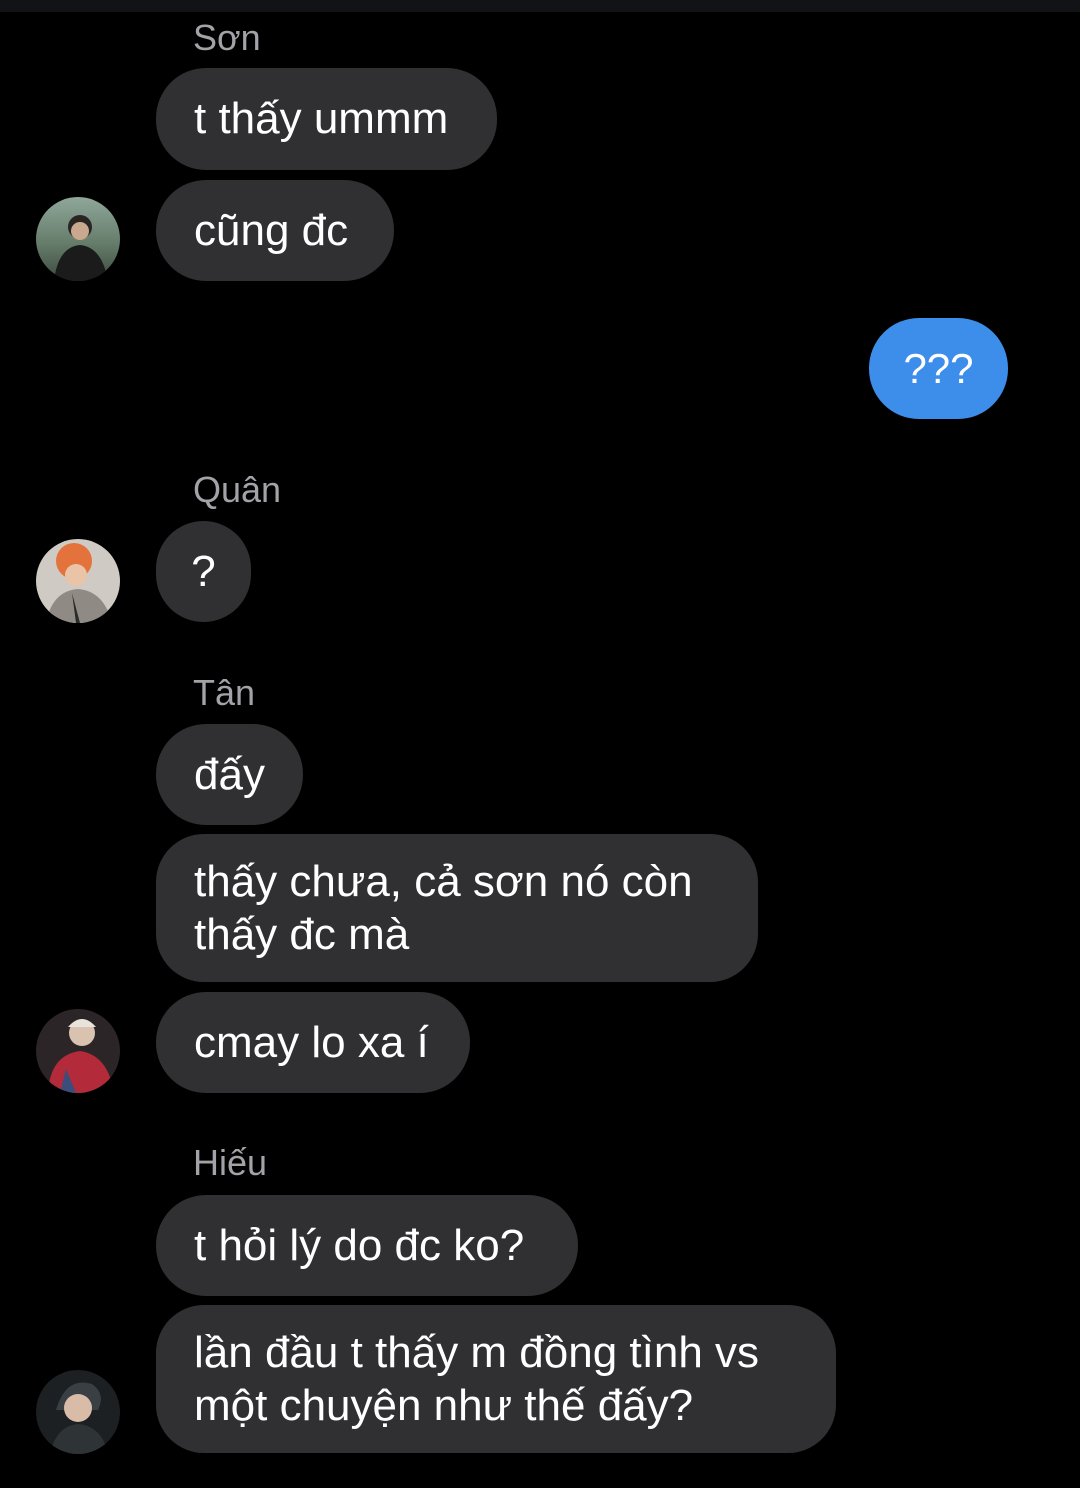  I want to click on message-bubble: ?, so click(203, 571).